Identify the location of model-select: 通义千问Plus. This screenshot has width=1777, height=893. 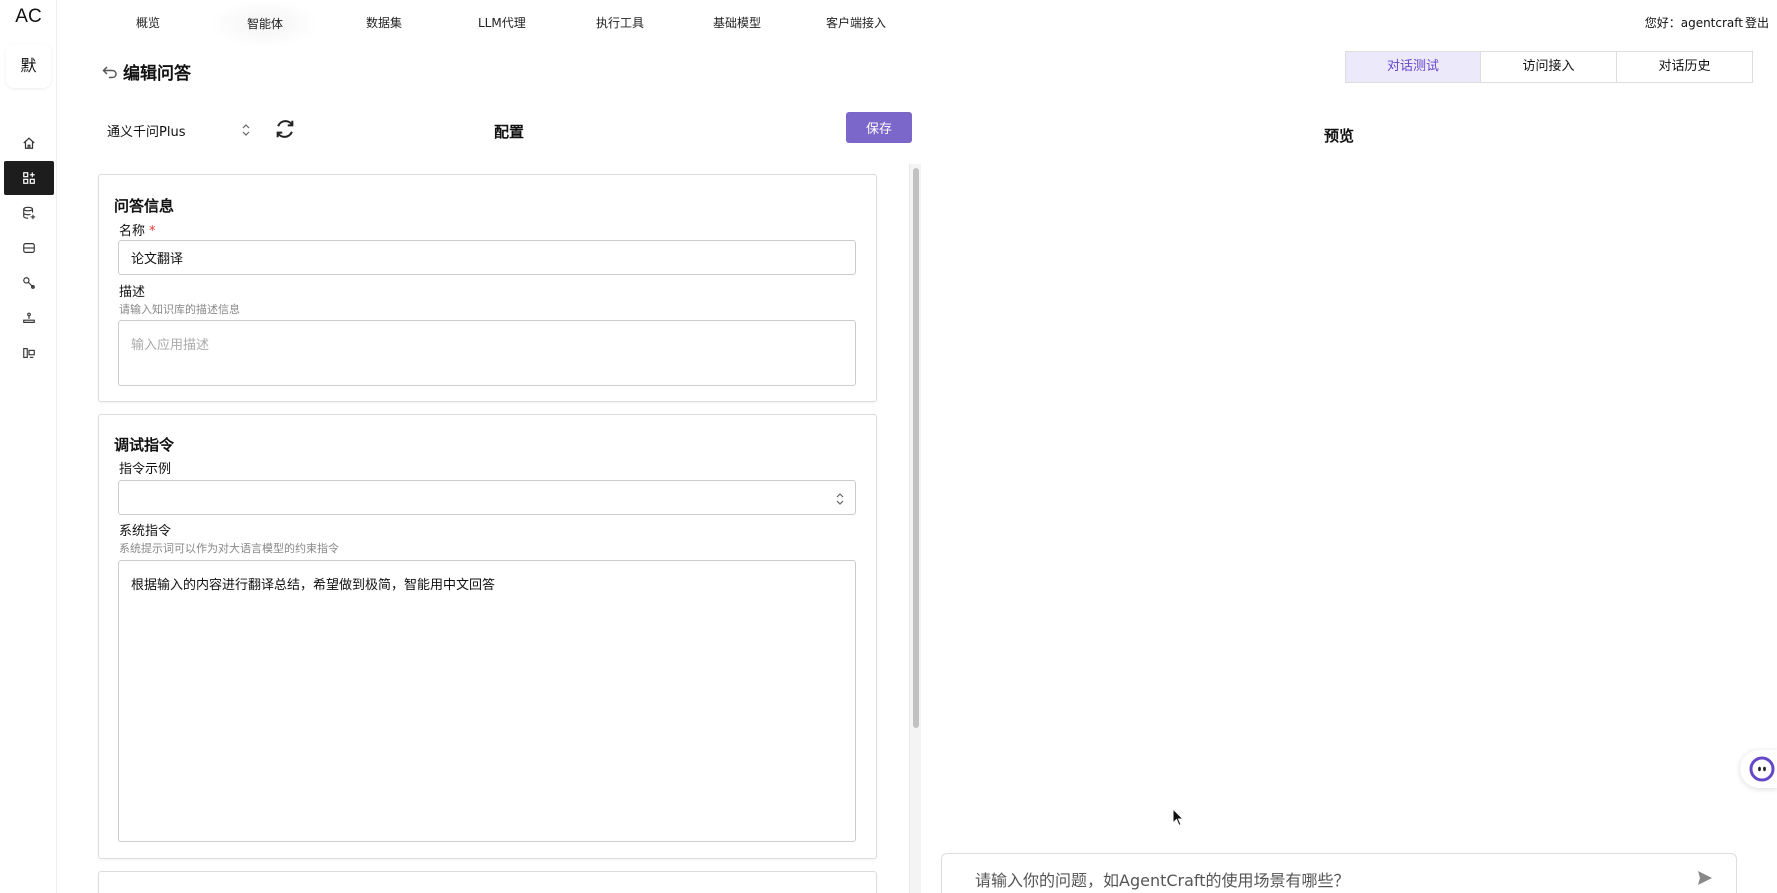
(178, 130).